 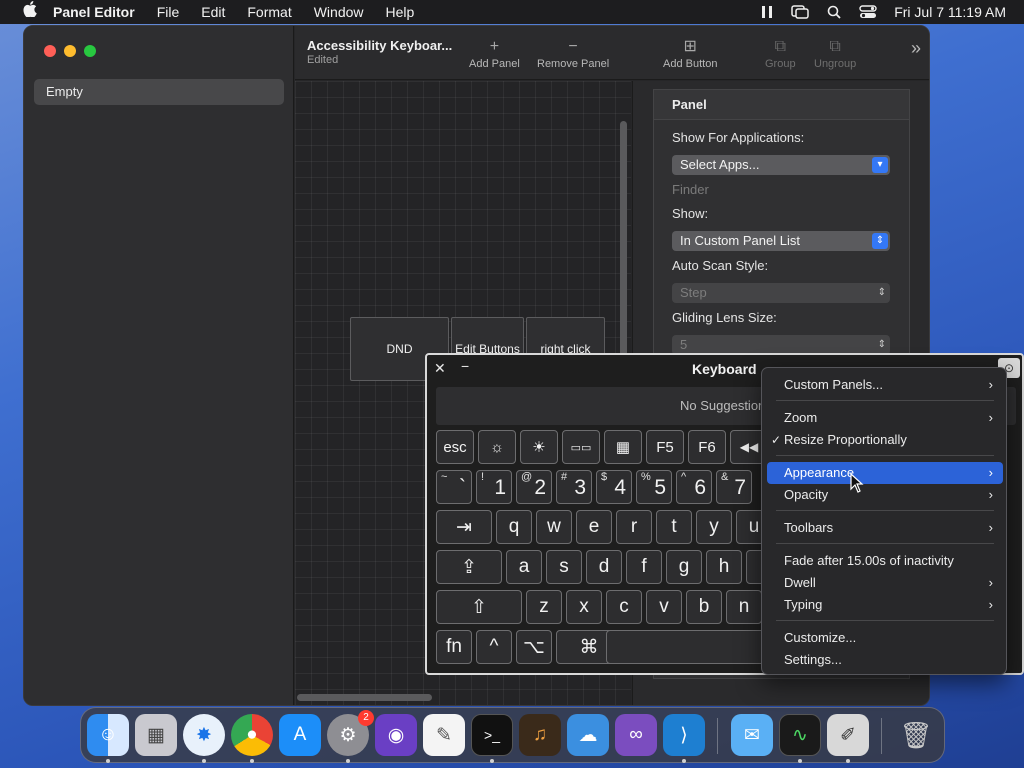 I want to click on weather-icon: ☁, so click(x=588, y=735).